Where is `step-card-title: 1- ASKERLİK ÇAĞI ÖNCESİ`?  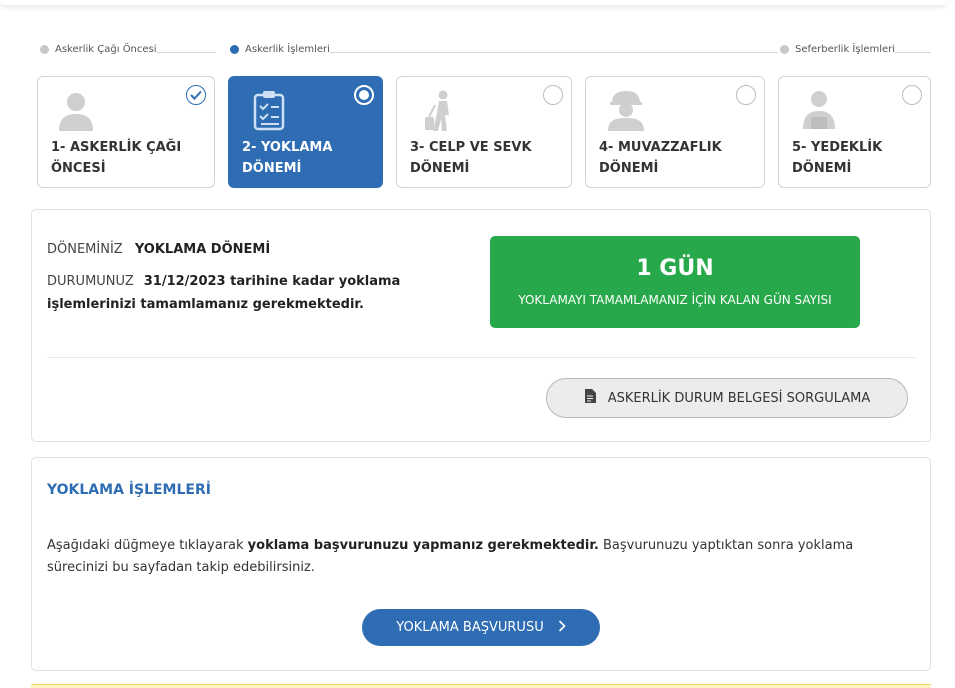
step-card-title: 1- ASKERLİK ÇAĞI ÖNCESİ is located at coordinates (116, 158).